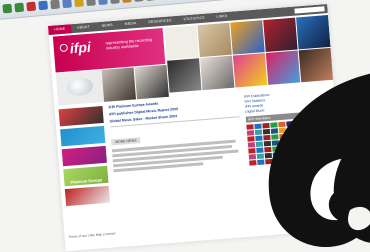  Describe the element at coordinates (86, 176) in the screenshot. I see `promo-box: Platinum Europe` at that location.